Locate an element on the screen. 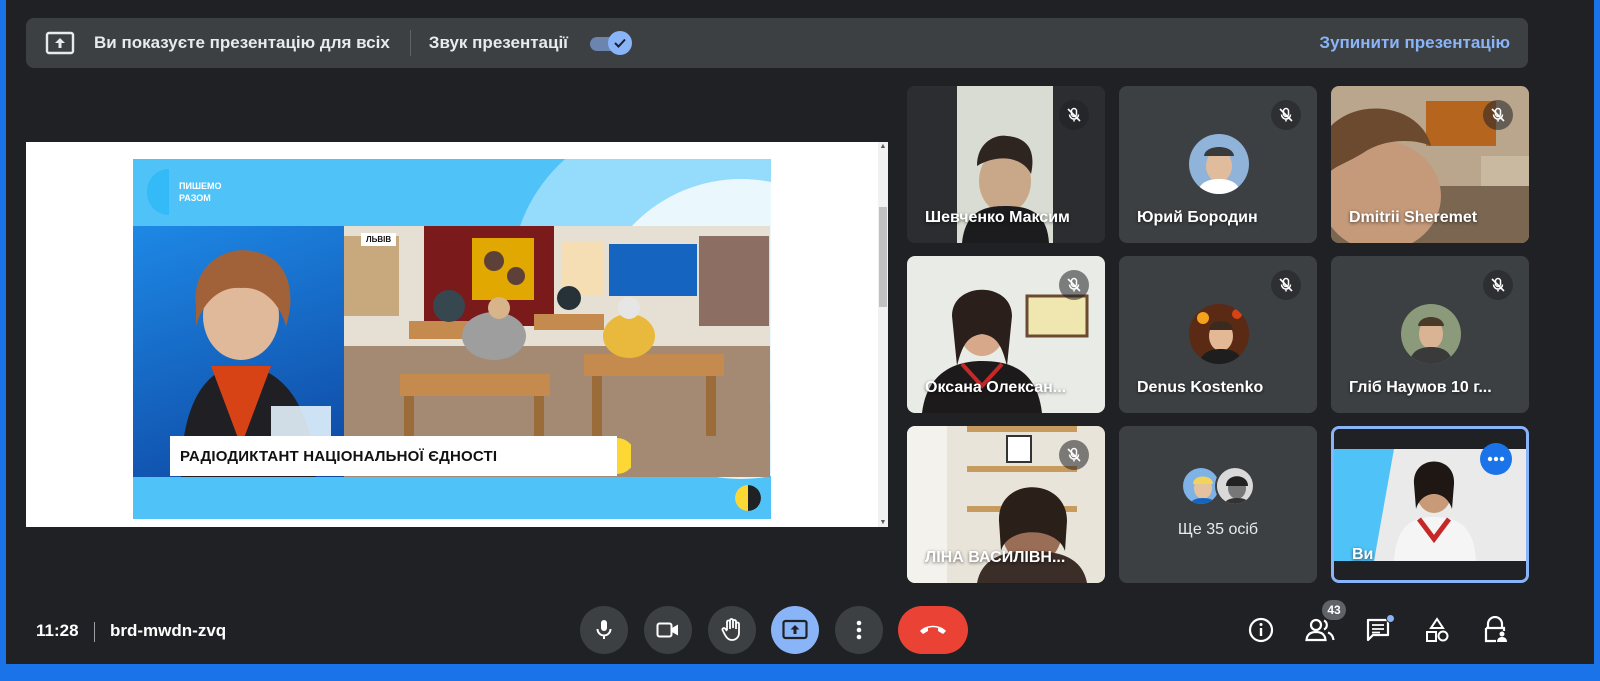 The height and width of the screenshot is (681, 1600). self-tile: Ви is located at coordinates (1430, 504).